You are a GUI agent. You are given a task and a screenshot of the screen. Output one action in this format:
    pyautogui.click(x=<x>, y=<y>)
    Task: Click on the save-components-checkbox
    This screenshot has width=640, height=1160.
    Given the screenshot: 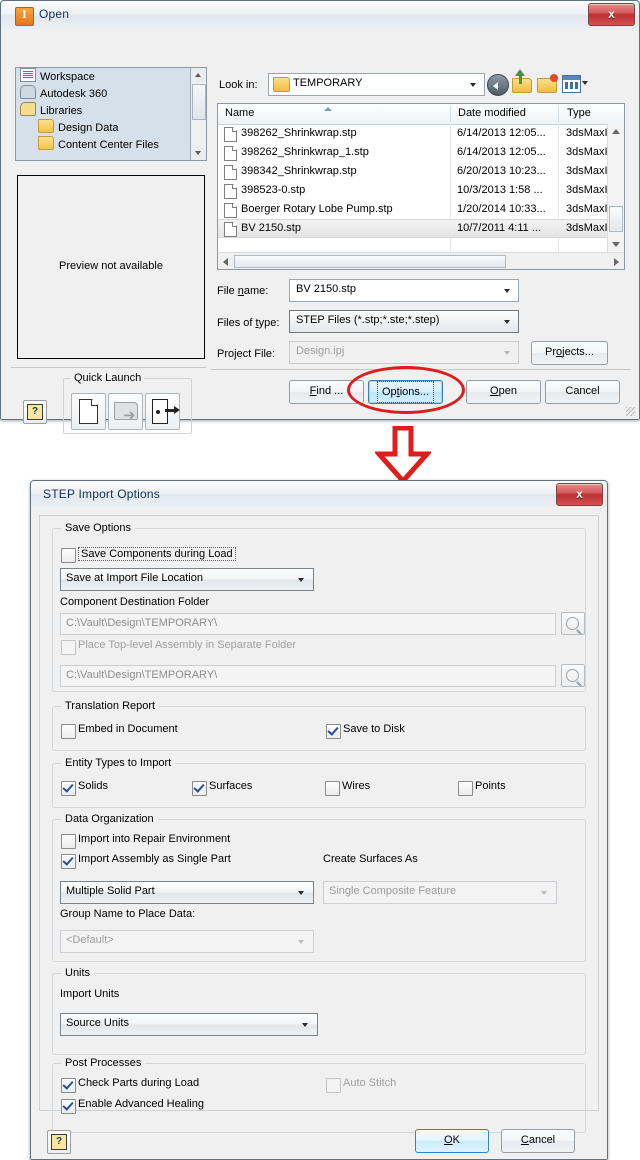 What is the action you would take?
    pyautogui.click(x=68, y=555)
    